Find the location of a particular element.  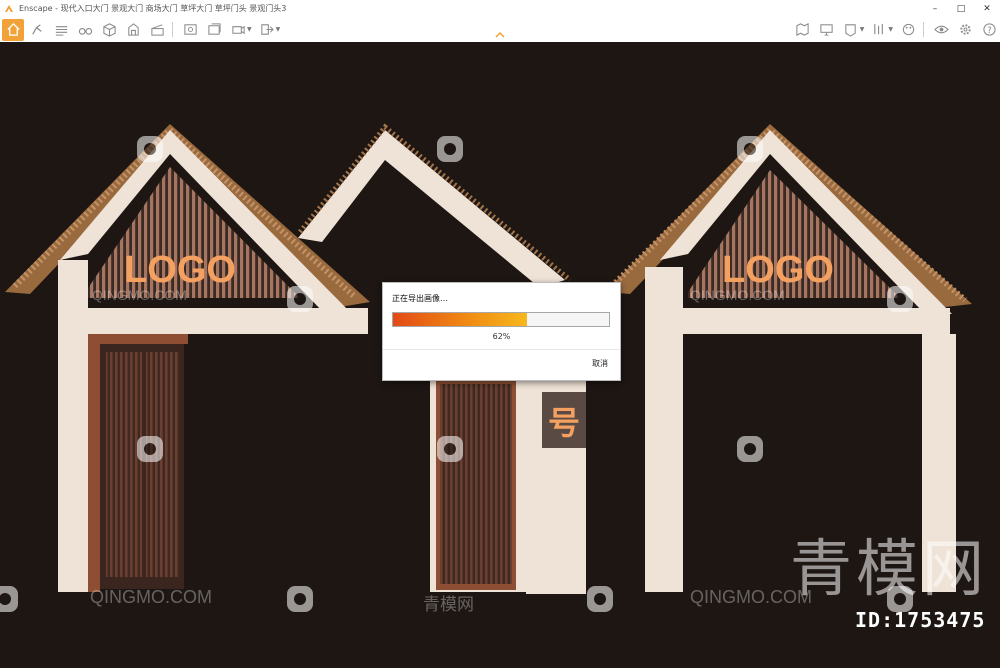

progress-percent: 62% is located at coordinates (501, 336).